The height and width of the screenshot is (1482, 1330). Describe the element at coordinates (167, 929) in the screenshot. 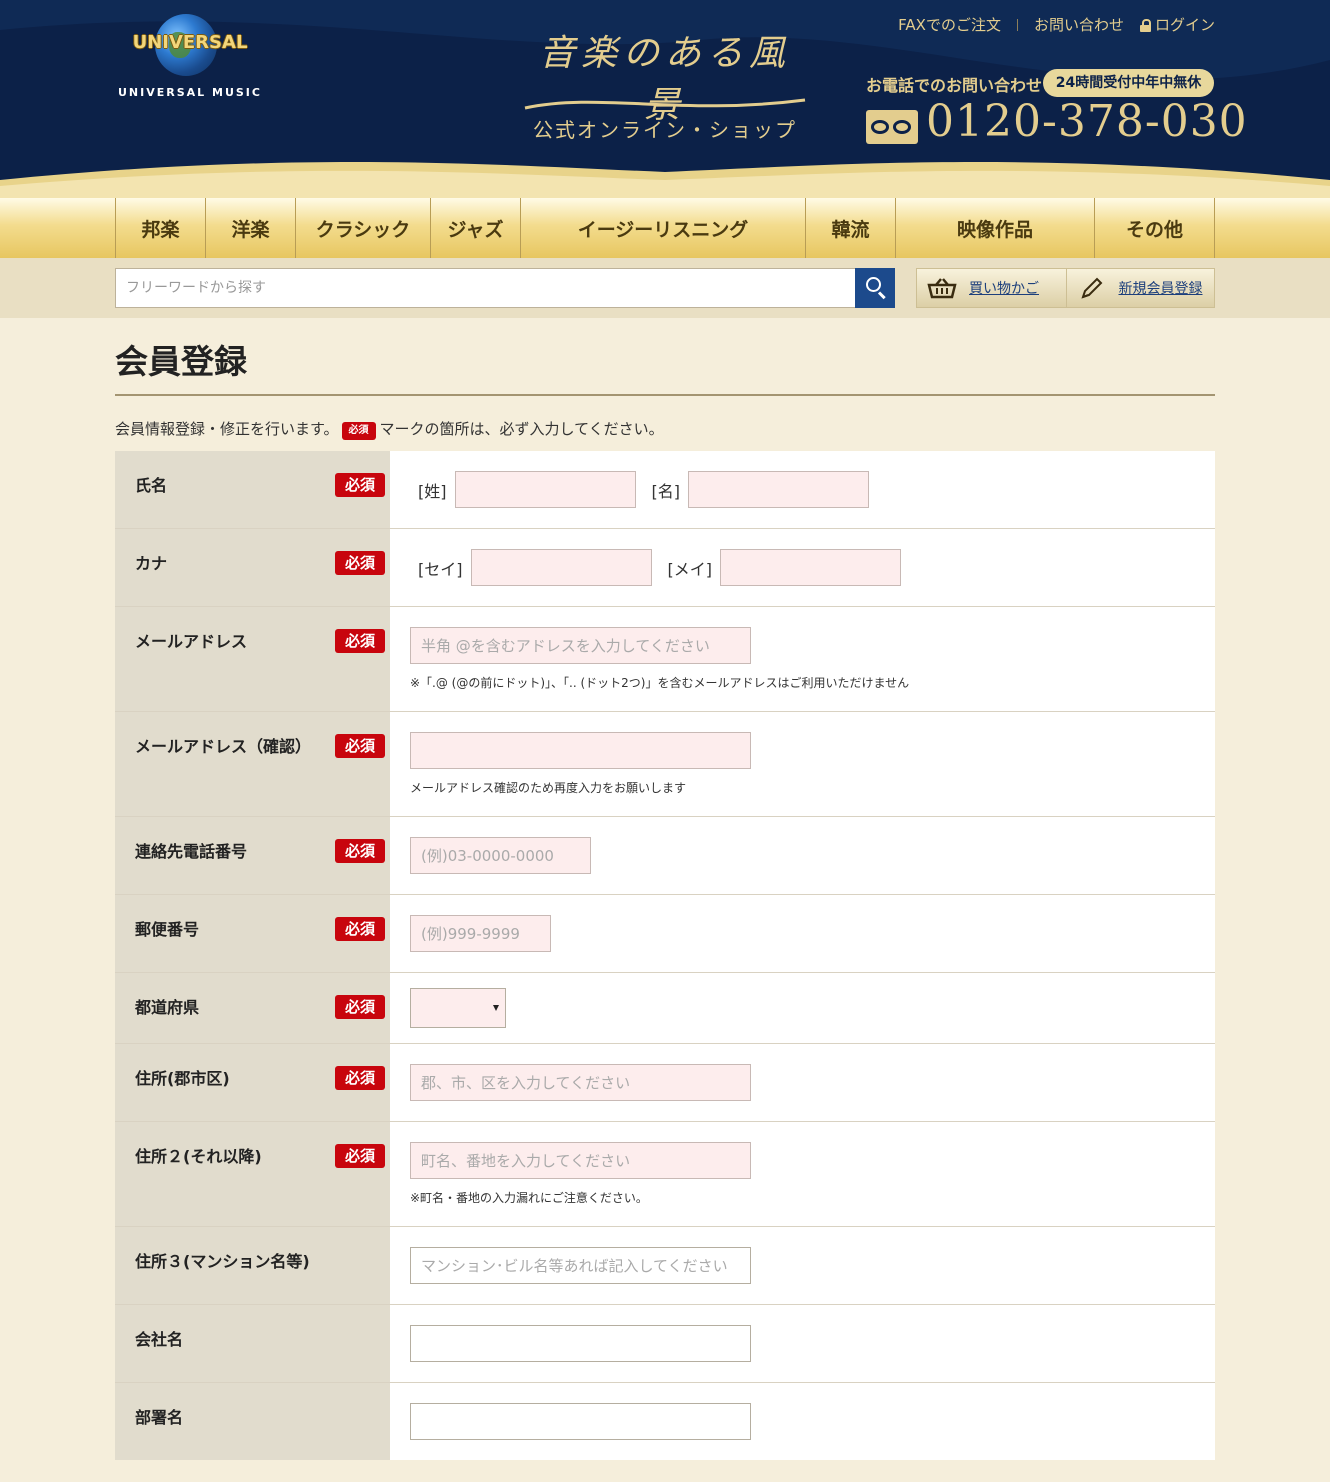

I see `zip-label: 郵便番号` at that location.